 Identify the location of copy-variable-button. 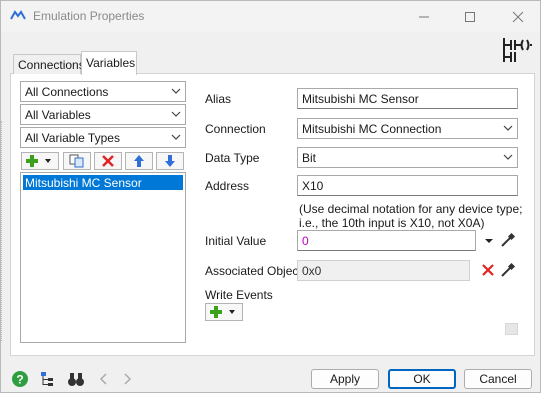
(77, 161).